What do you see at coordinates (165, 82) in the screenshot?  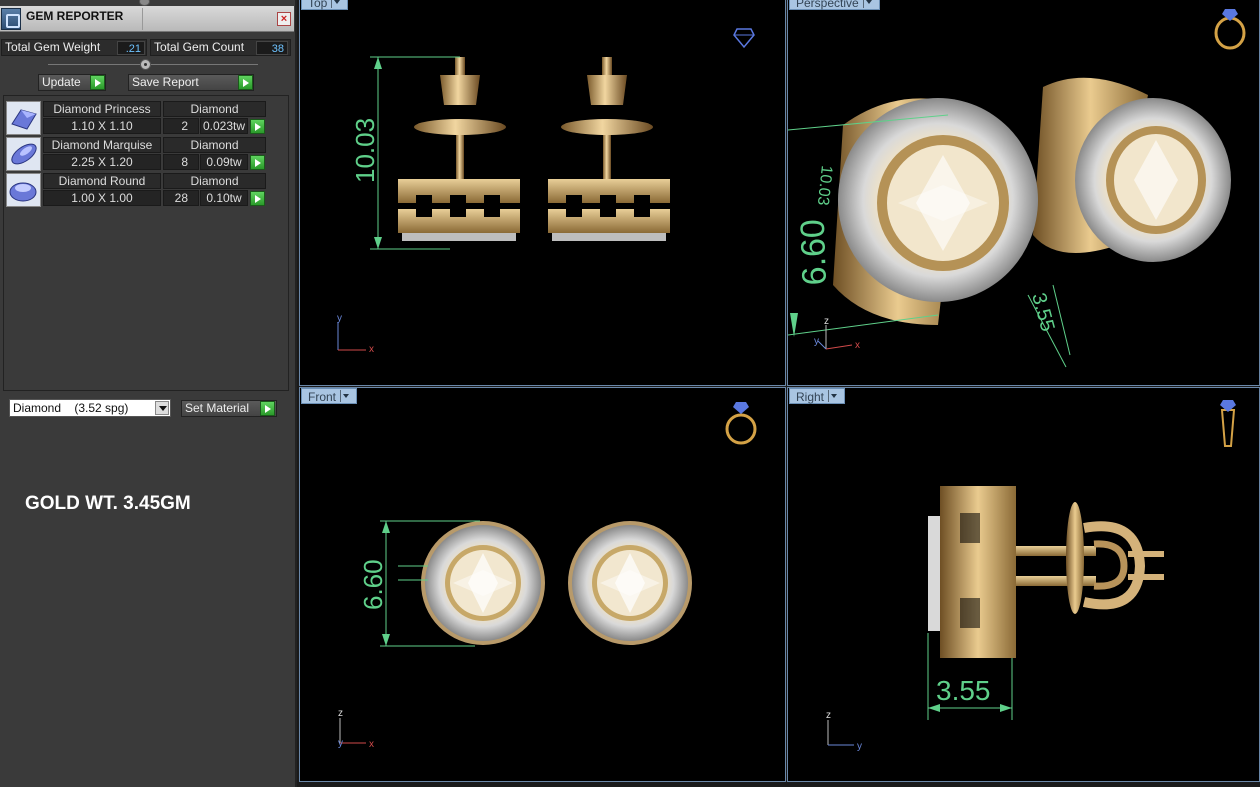 I see `save-report-button-label: Save Report` at bounding box center [165, 82].